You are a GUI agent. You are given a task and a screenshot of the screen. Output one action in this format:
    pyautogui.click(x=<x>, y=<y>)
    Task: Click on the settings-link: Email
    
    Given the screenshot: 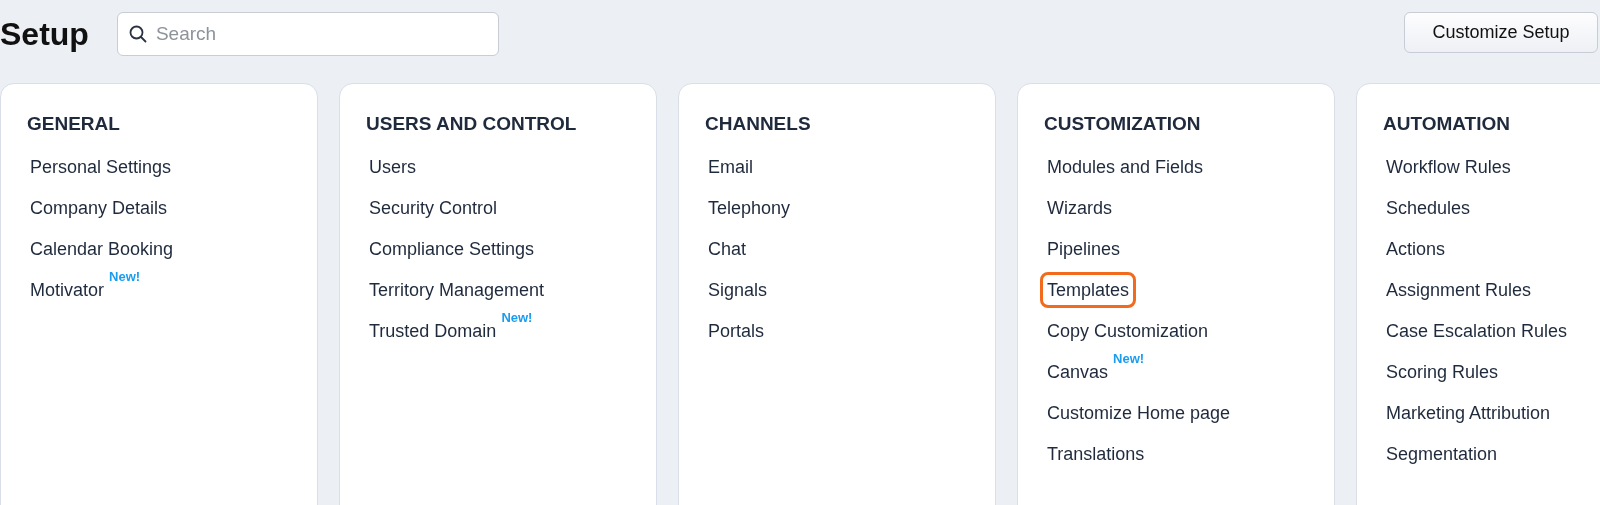 What is the action you would take?
    pyautogui.click(x=730, y=167)
    